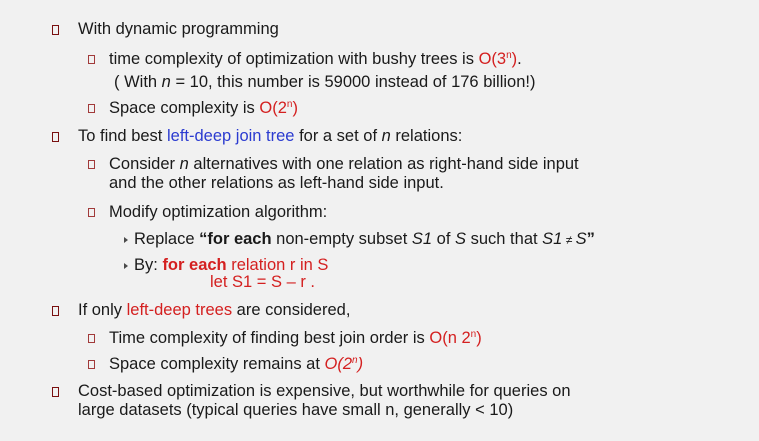  What do you see at coordinates (203, 108) in the screenshot?
I see `space-complexity-line: Space complexity is O(2n)` at bounding box center [203, 108].